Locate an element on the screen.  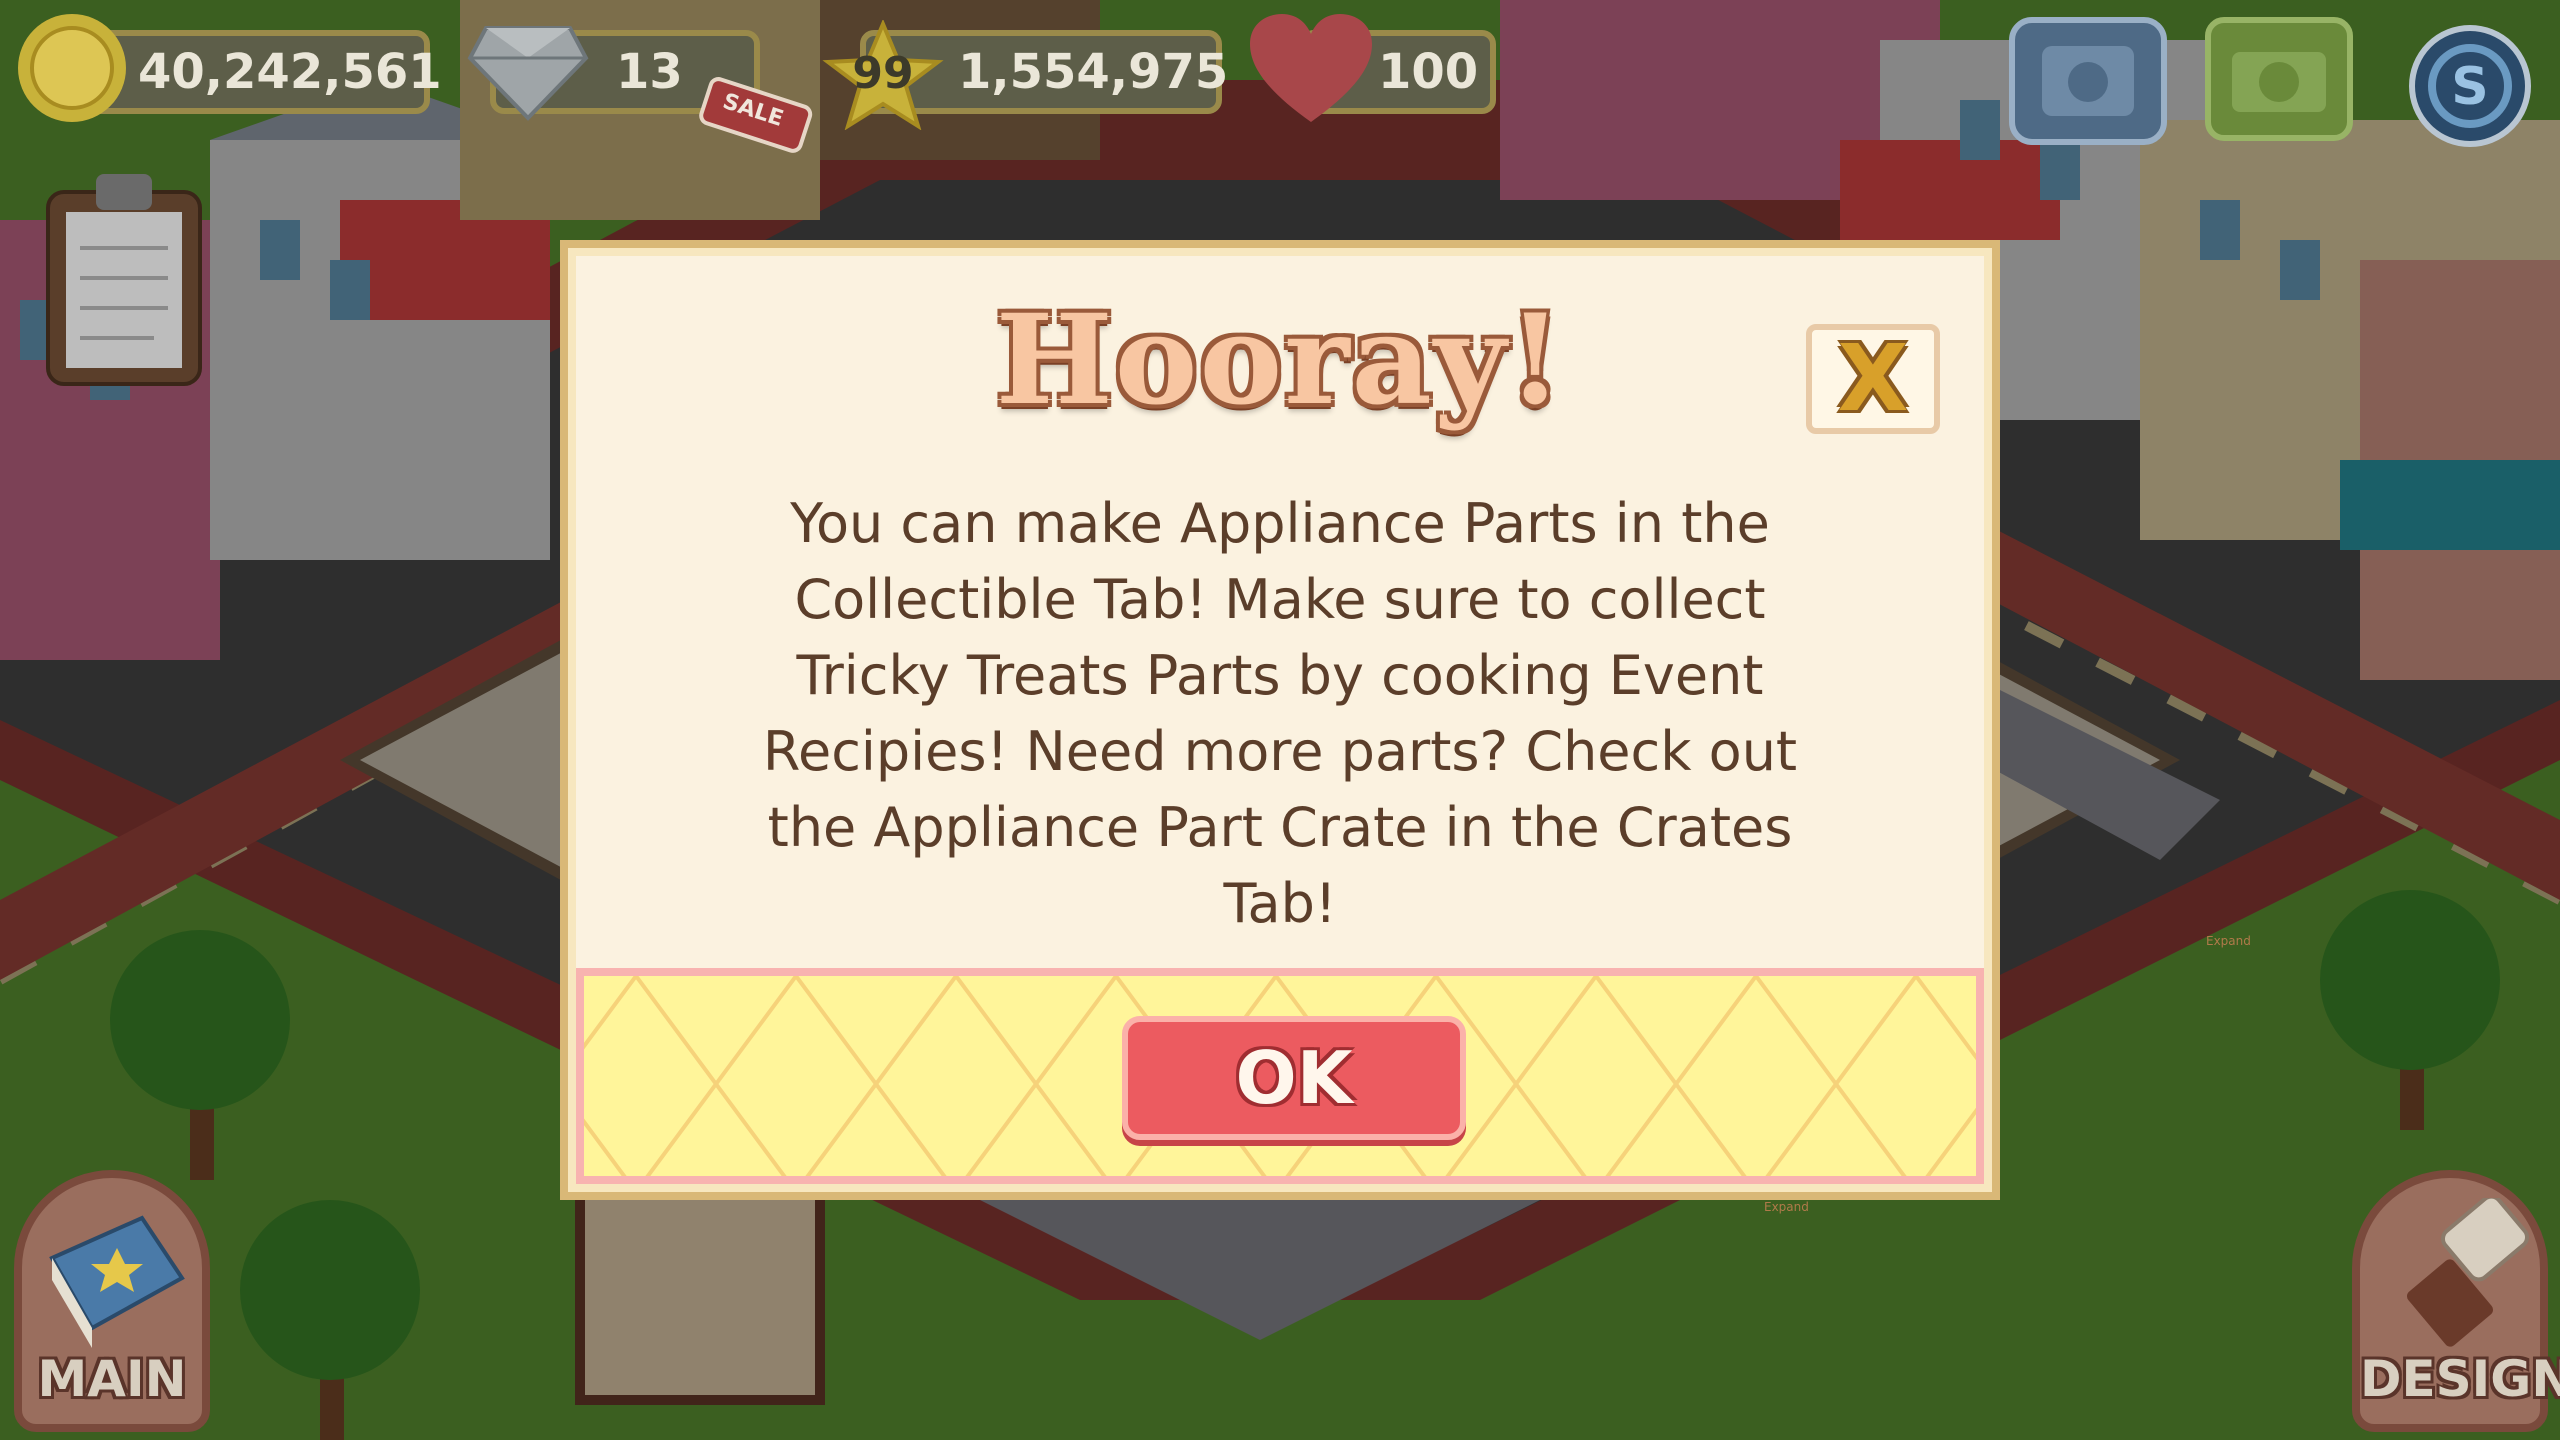
ok-button: OK is located at coordinates (1294, 1078).